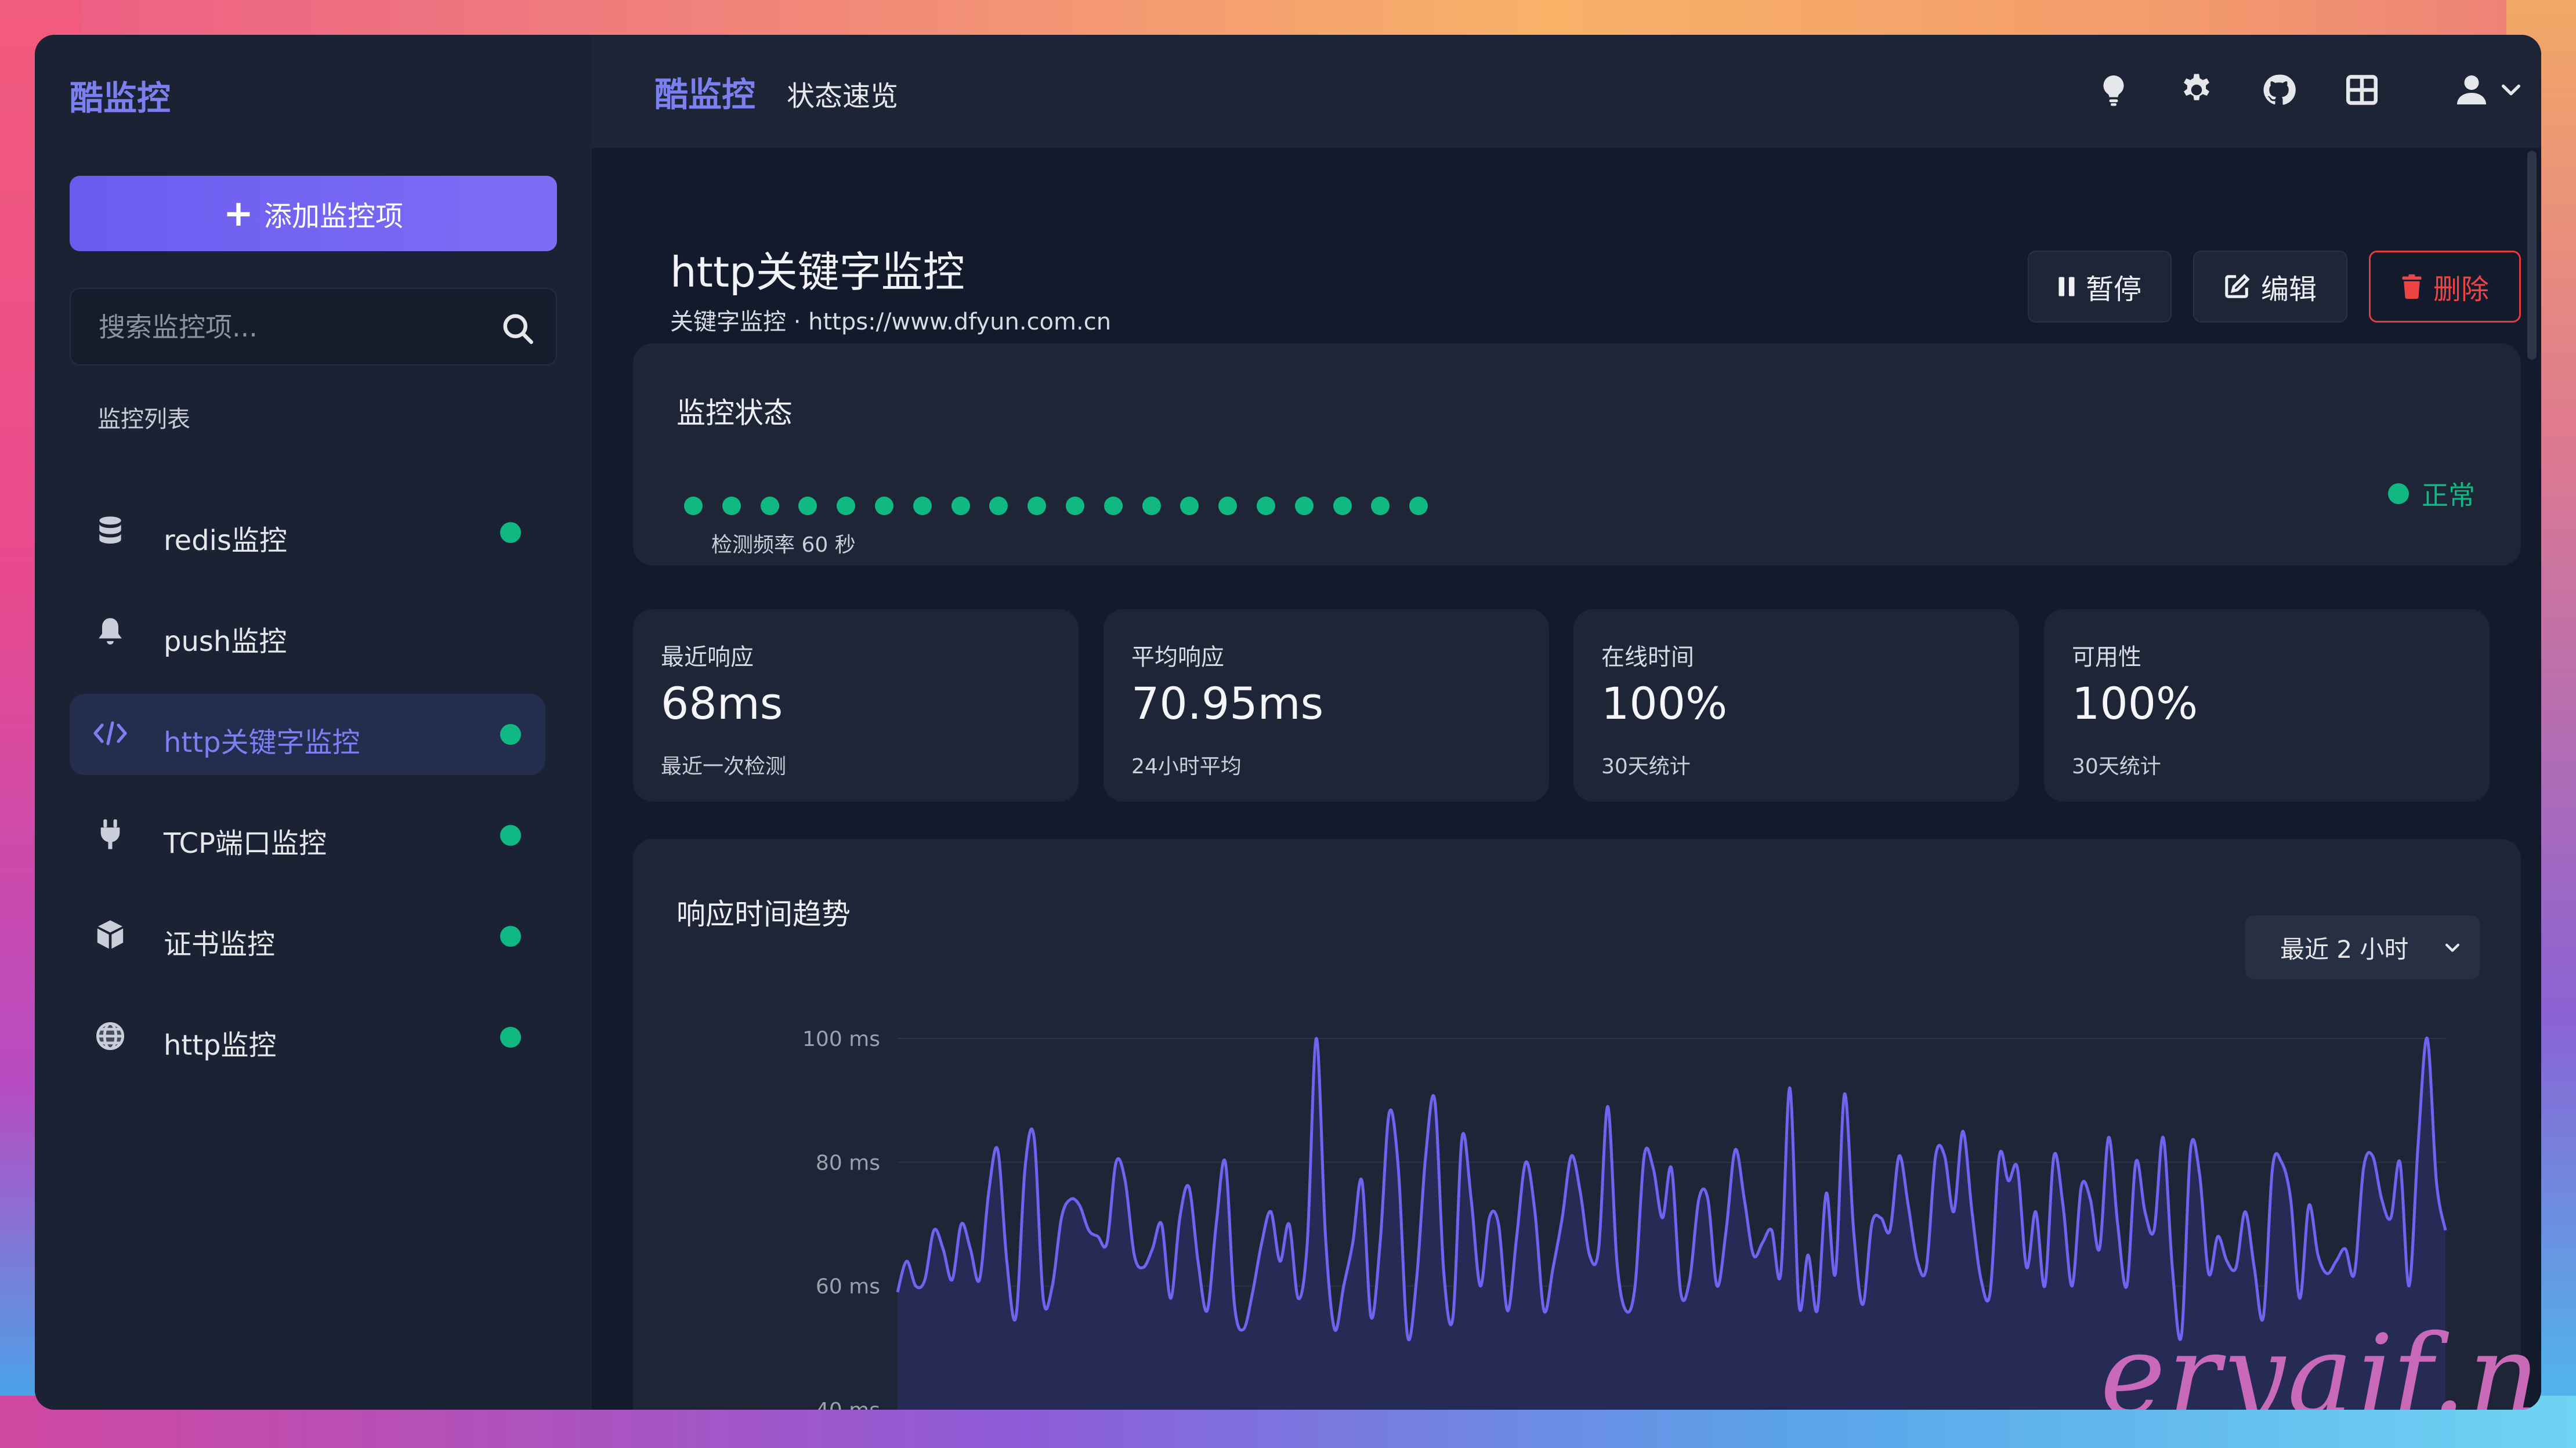  Describe the element at coordinates (1227, 704) in the screenshot. I see `stat-value: 70.95ms` at that location.